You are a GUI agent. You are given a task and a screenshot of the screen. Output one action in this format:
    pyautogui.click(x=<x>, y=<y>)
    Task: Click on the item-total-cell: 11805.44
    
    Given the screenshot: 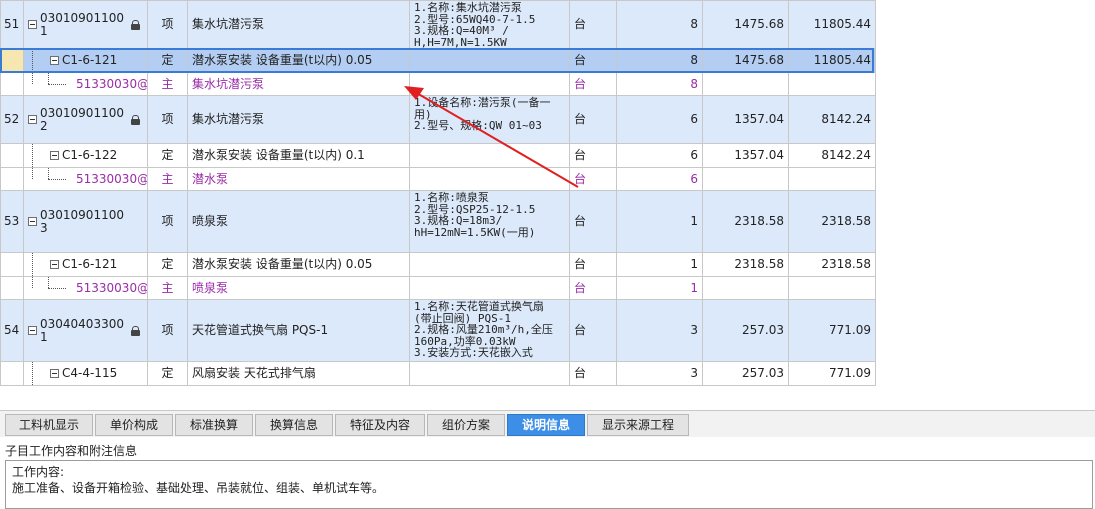 What is the action you would take?
    pyautogui.click(x=832, y=24)
    